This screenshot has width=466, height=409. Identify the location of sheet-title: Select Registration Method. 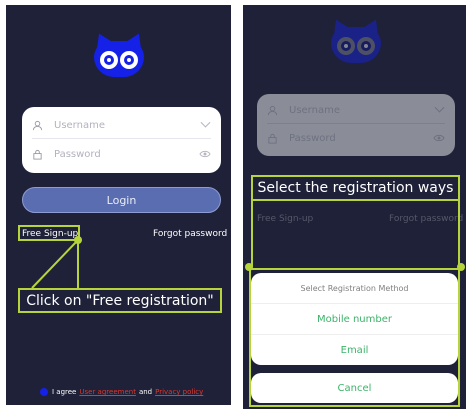
(354, 288).